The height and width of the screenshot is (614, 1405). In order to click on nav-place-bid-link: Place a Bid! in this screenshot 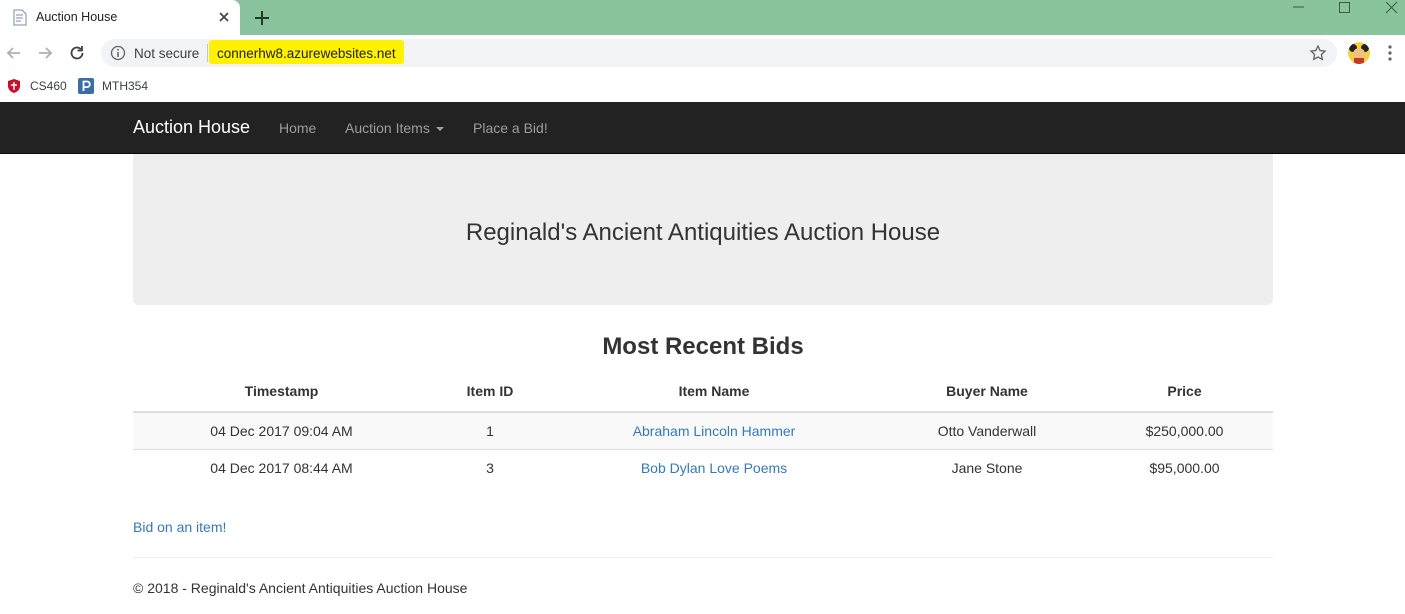, I will do `click(510, 128)`.